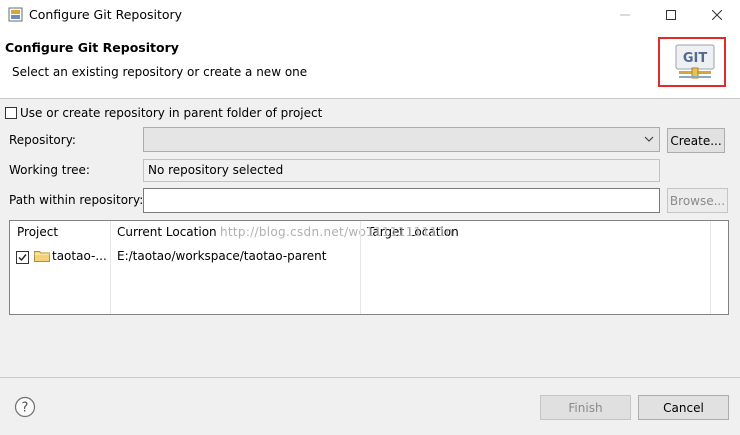 Image resolution: width=740 pixels, height=435 pixels. What do you see at coordinates (370, 15) in the screenshot?
I see `title-bar: Configure Git Repository` at bounding box center [370, 15].